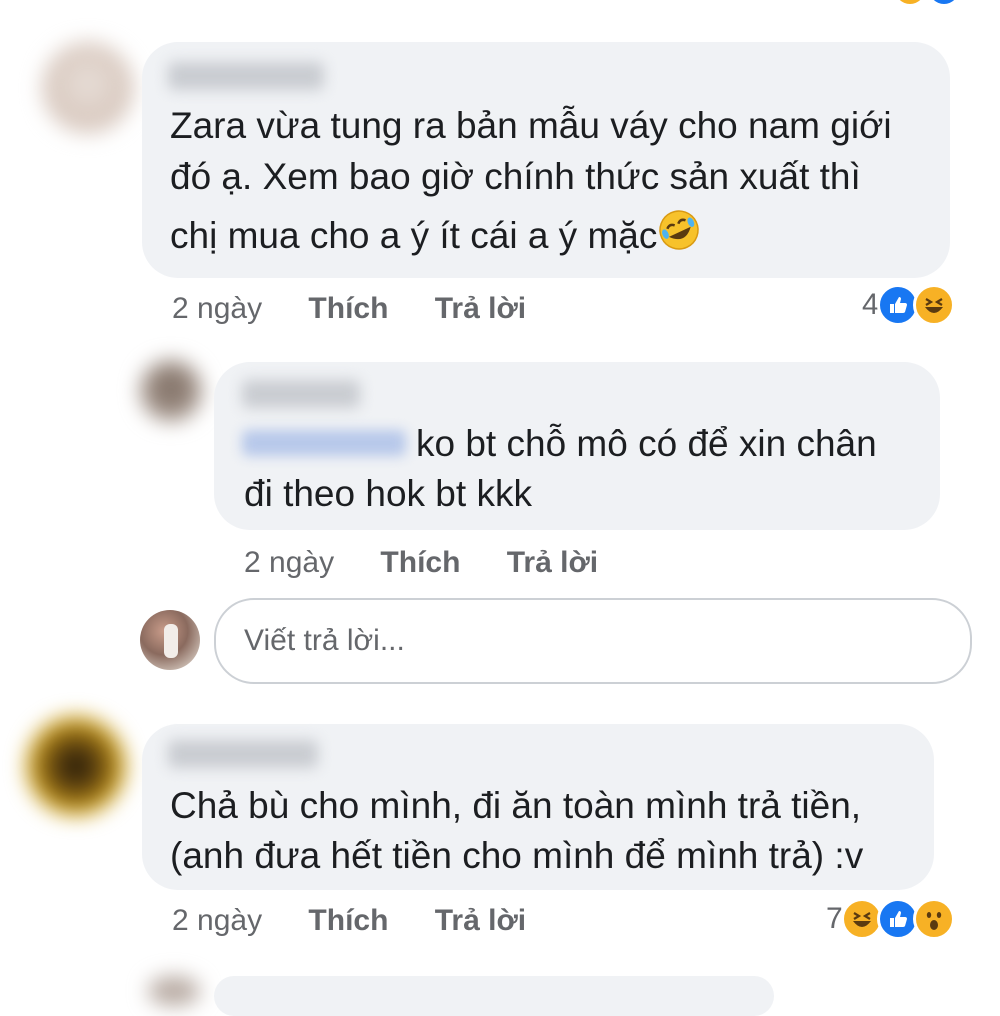  Describe the element at coordinates (388, 493) in the screenshot. I see `comment-text-line: đi theo hok bt kkk` at that location.